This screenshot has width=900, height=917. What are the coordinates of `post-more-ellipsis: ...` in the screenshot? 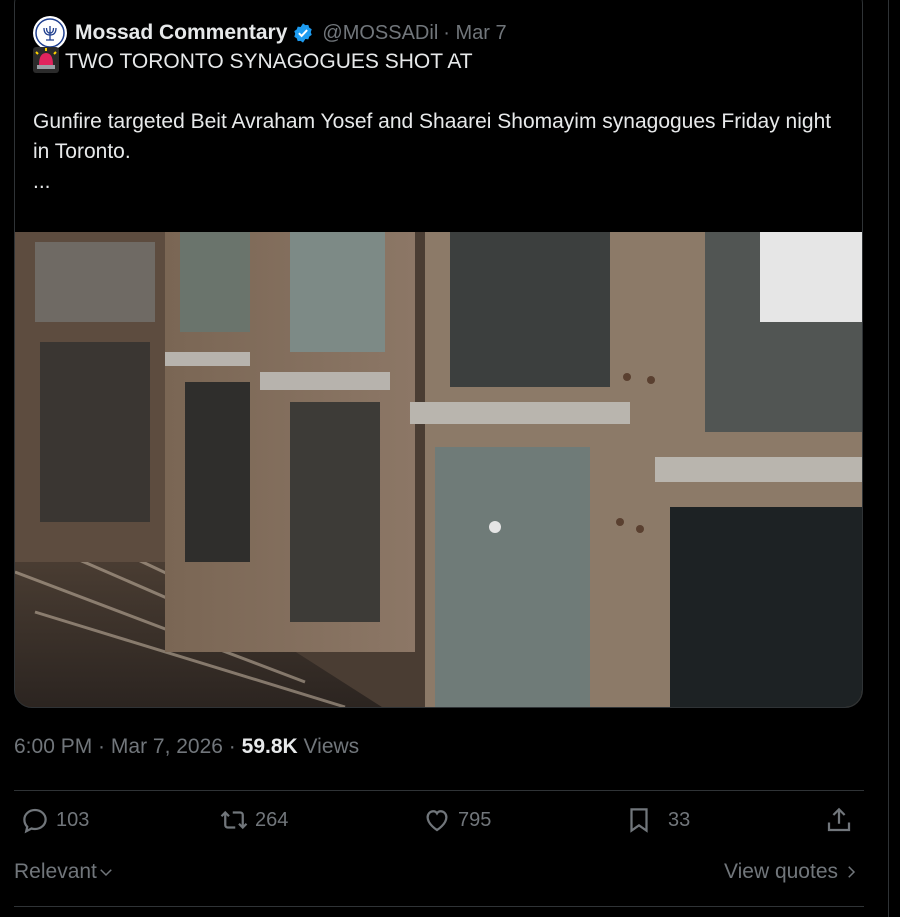 It's located at (433, 182).